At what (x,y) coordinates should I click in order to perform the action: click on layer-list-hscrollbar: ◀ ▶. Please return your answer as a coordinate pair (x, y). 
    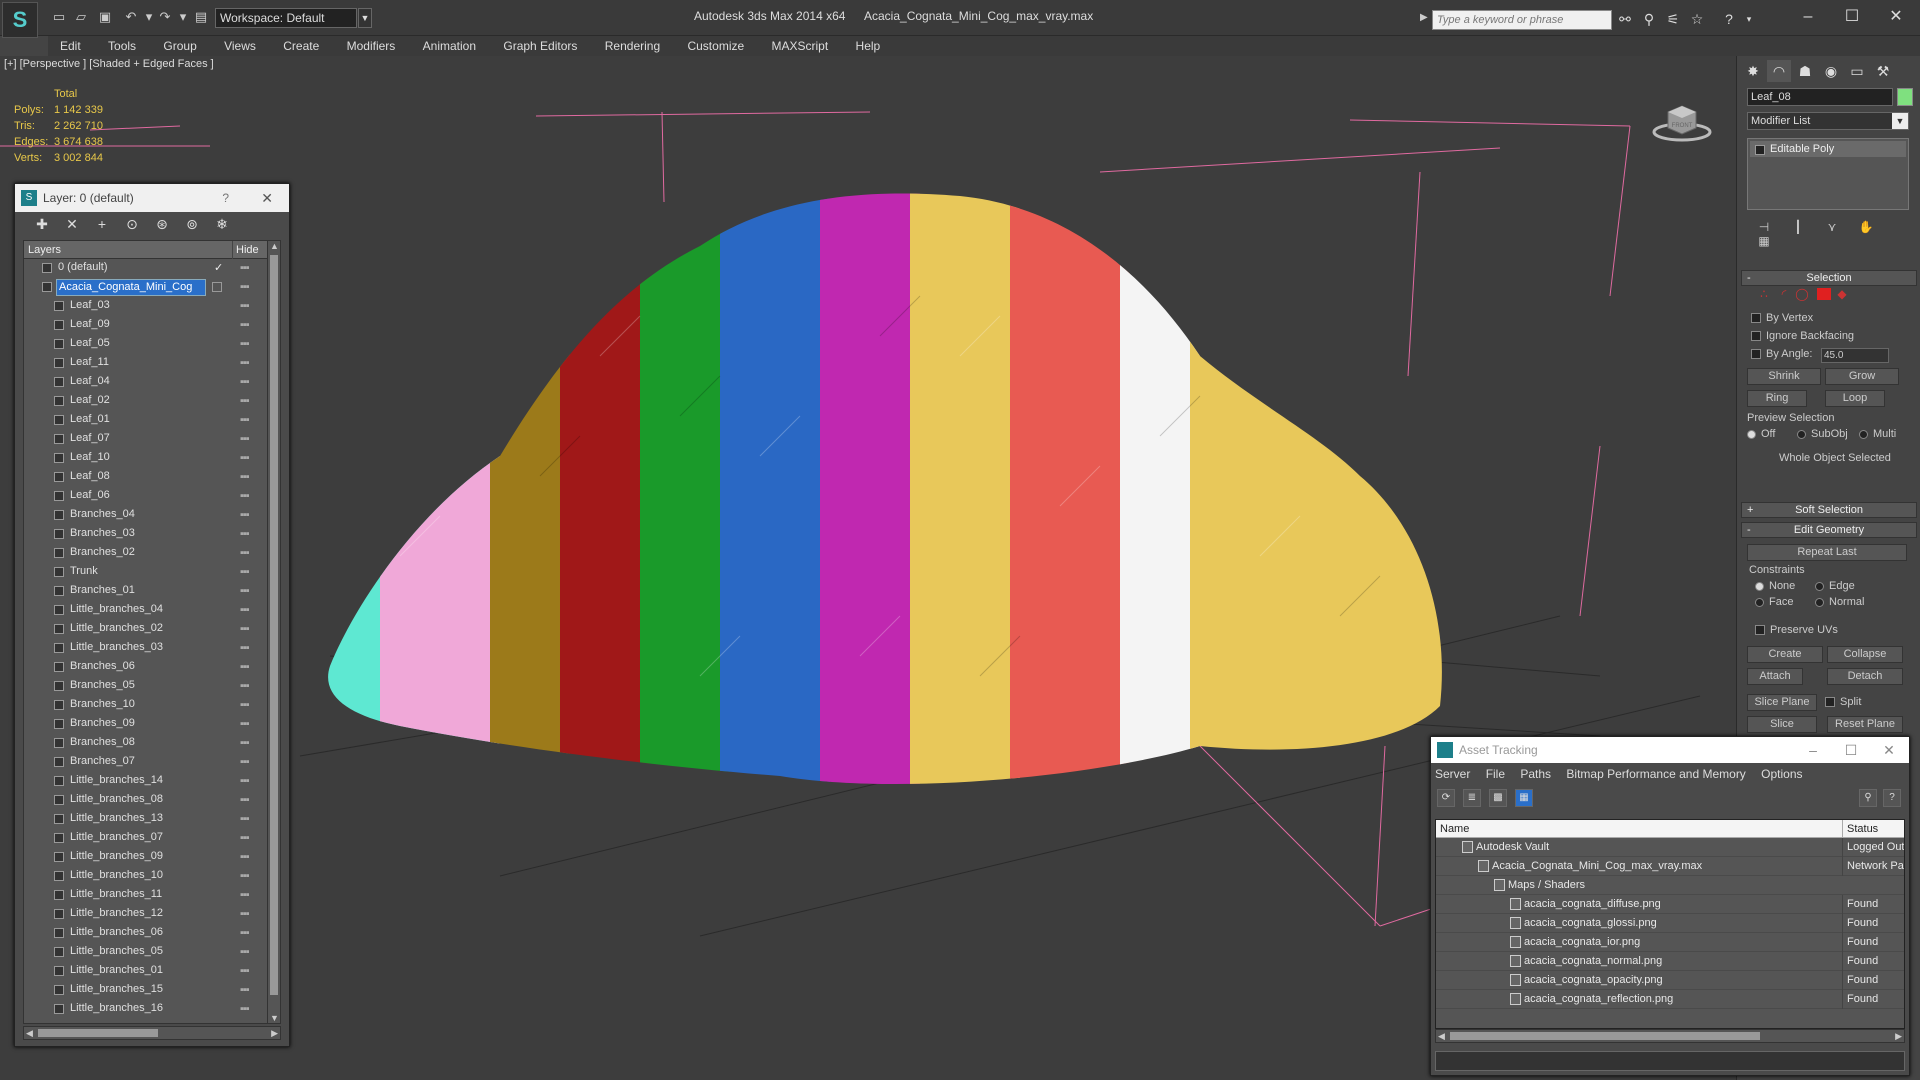
    Looking at the image, I should click on (152, 1033).